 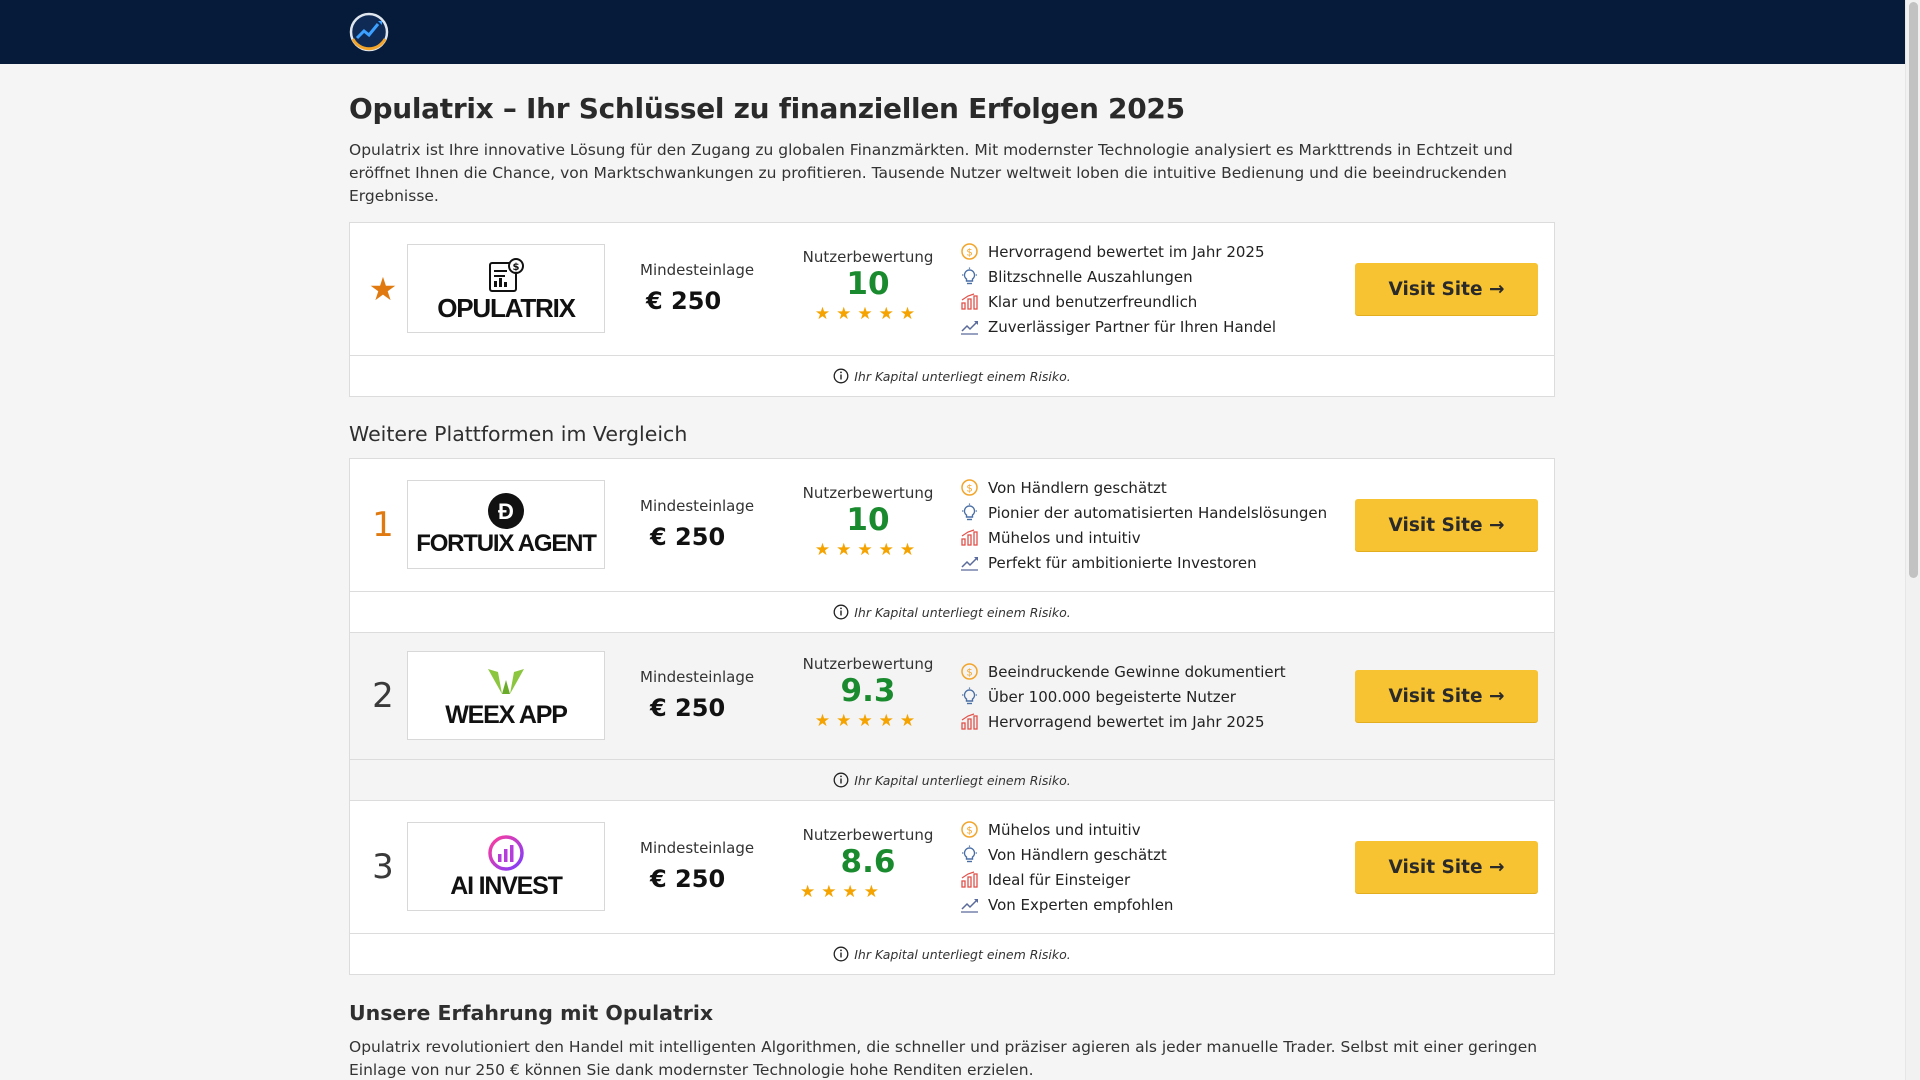 I want to click on feature-item: Hervorragend bewertet im Jahr 2025, so click(x=1123, y=721).